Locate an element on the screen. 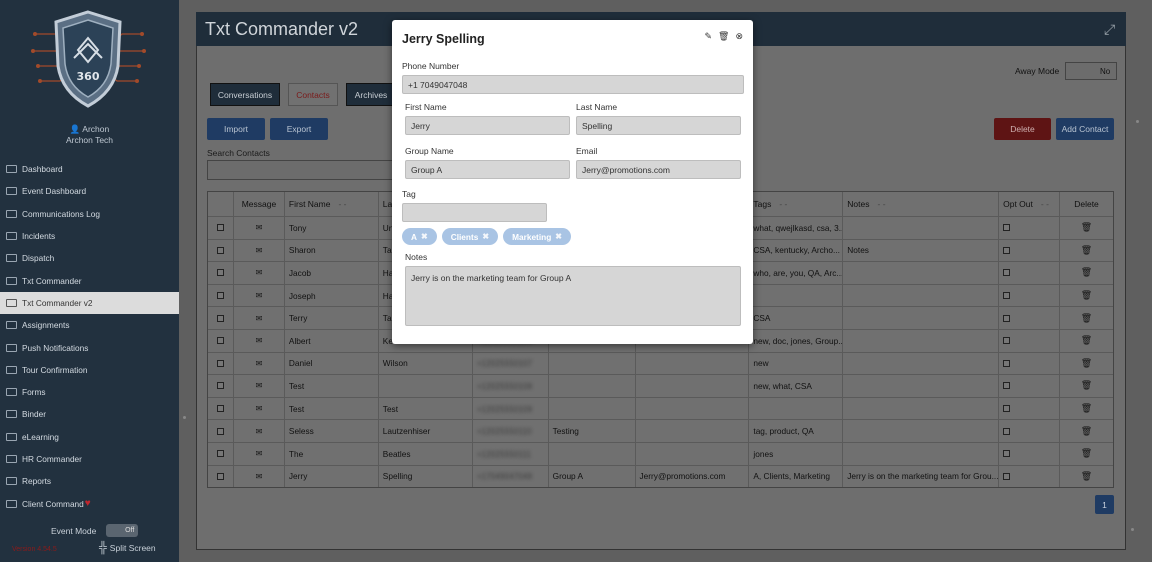 The height and width of the screenshot is (562, 1152). email-input: Jerry@promotions.com is located at coordinates (658, 169).